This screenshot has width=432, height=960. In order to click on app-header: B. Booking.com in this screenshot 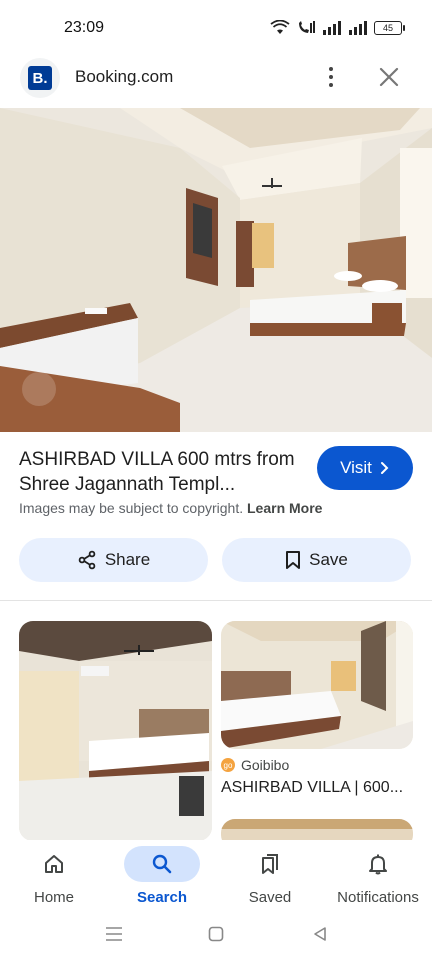, I will do `click(216, 82)`.